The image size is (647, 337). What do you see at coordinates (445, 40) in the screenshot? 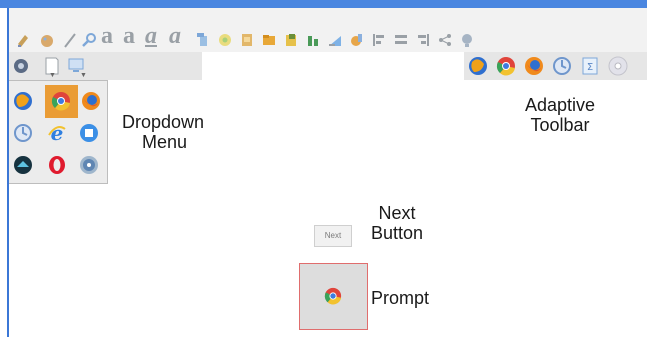
I see `share-icon` at bounding box center [445, 40].